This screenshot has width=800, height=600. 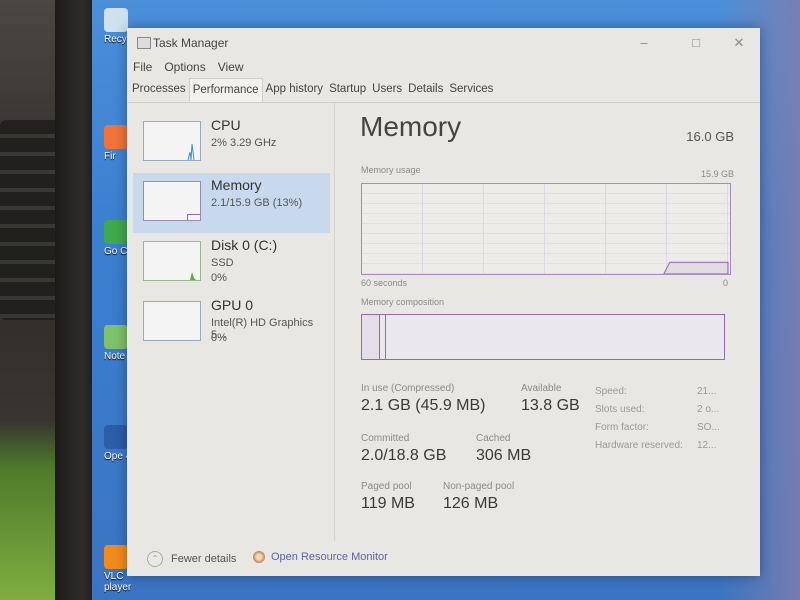 What do you see at coordinates (184, 68) in the screenshot?
I see `menu-options: Options` at bounding box center [184, 68].